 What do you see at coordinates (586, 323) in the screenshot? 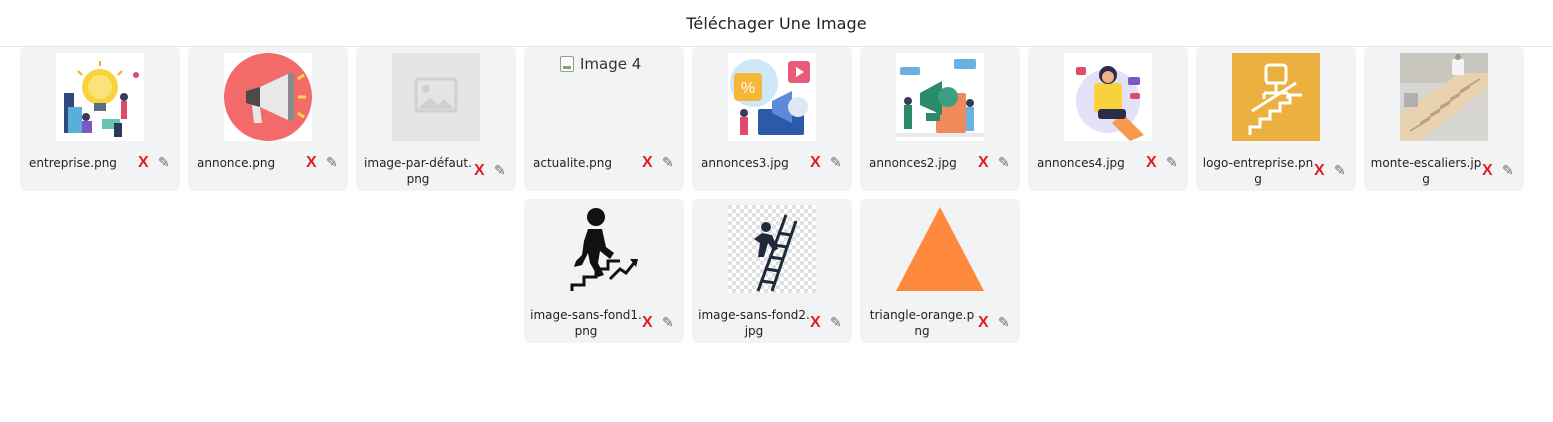
I see `image-filename: image-sans-fond1.png` at bounding box center [586, 323].